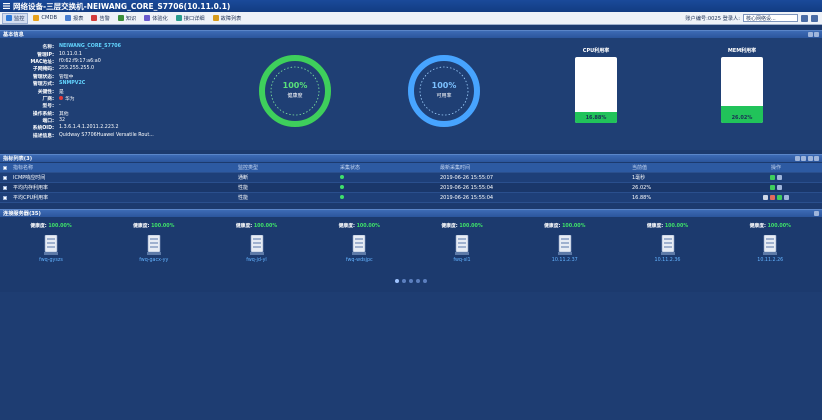 Image resolution: width=822 pixels, height=420 pixels. Describe the element at coordinates (444, 85) in the screenshot. I see `availability-gauge-value: 100%` at that location.